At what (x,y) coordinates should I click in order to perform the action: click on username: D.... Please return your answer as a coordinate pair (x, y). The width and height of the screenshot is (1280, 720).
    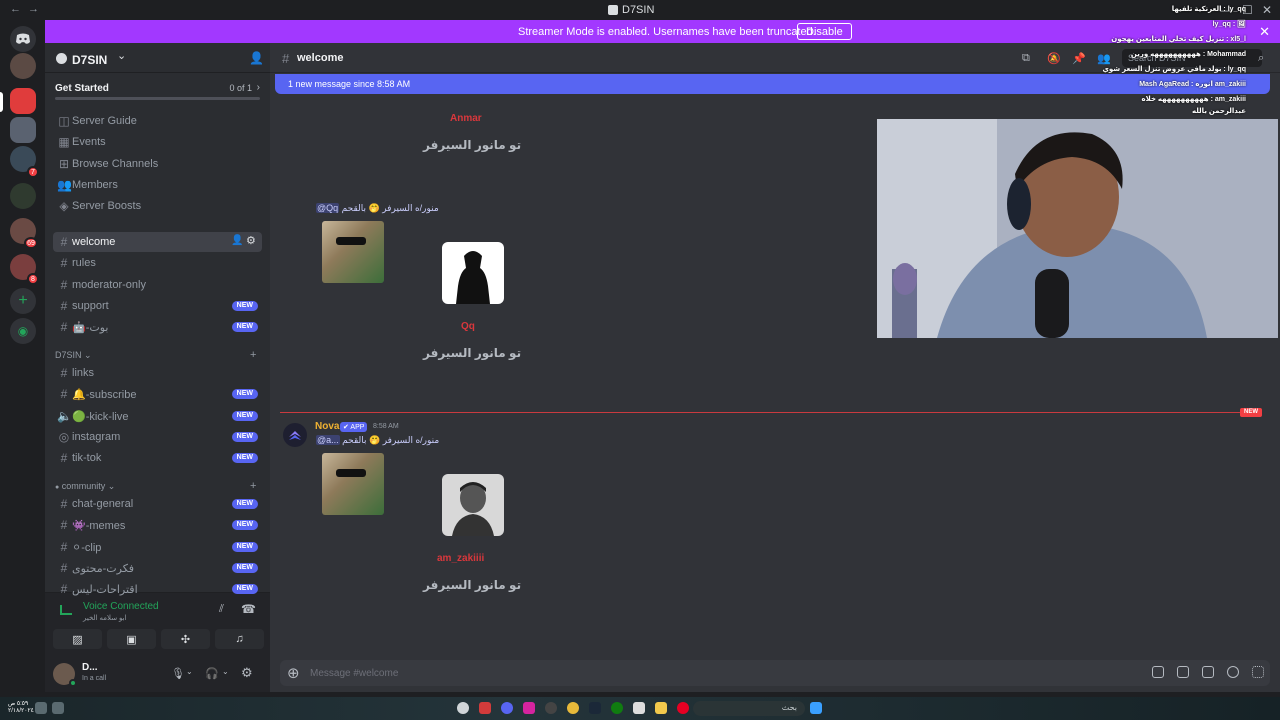
    Looking at the image, I should click on (90, 667).